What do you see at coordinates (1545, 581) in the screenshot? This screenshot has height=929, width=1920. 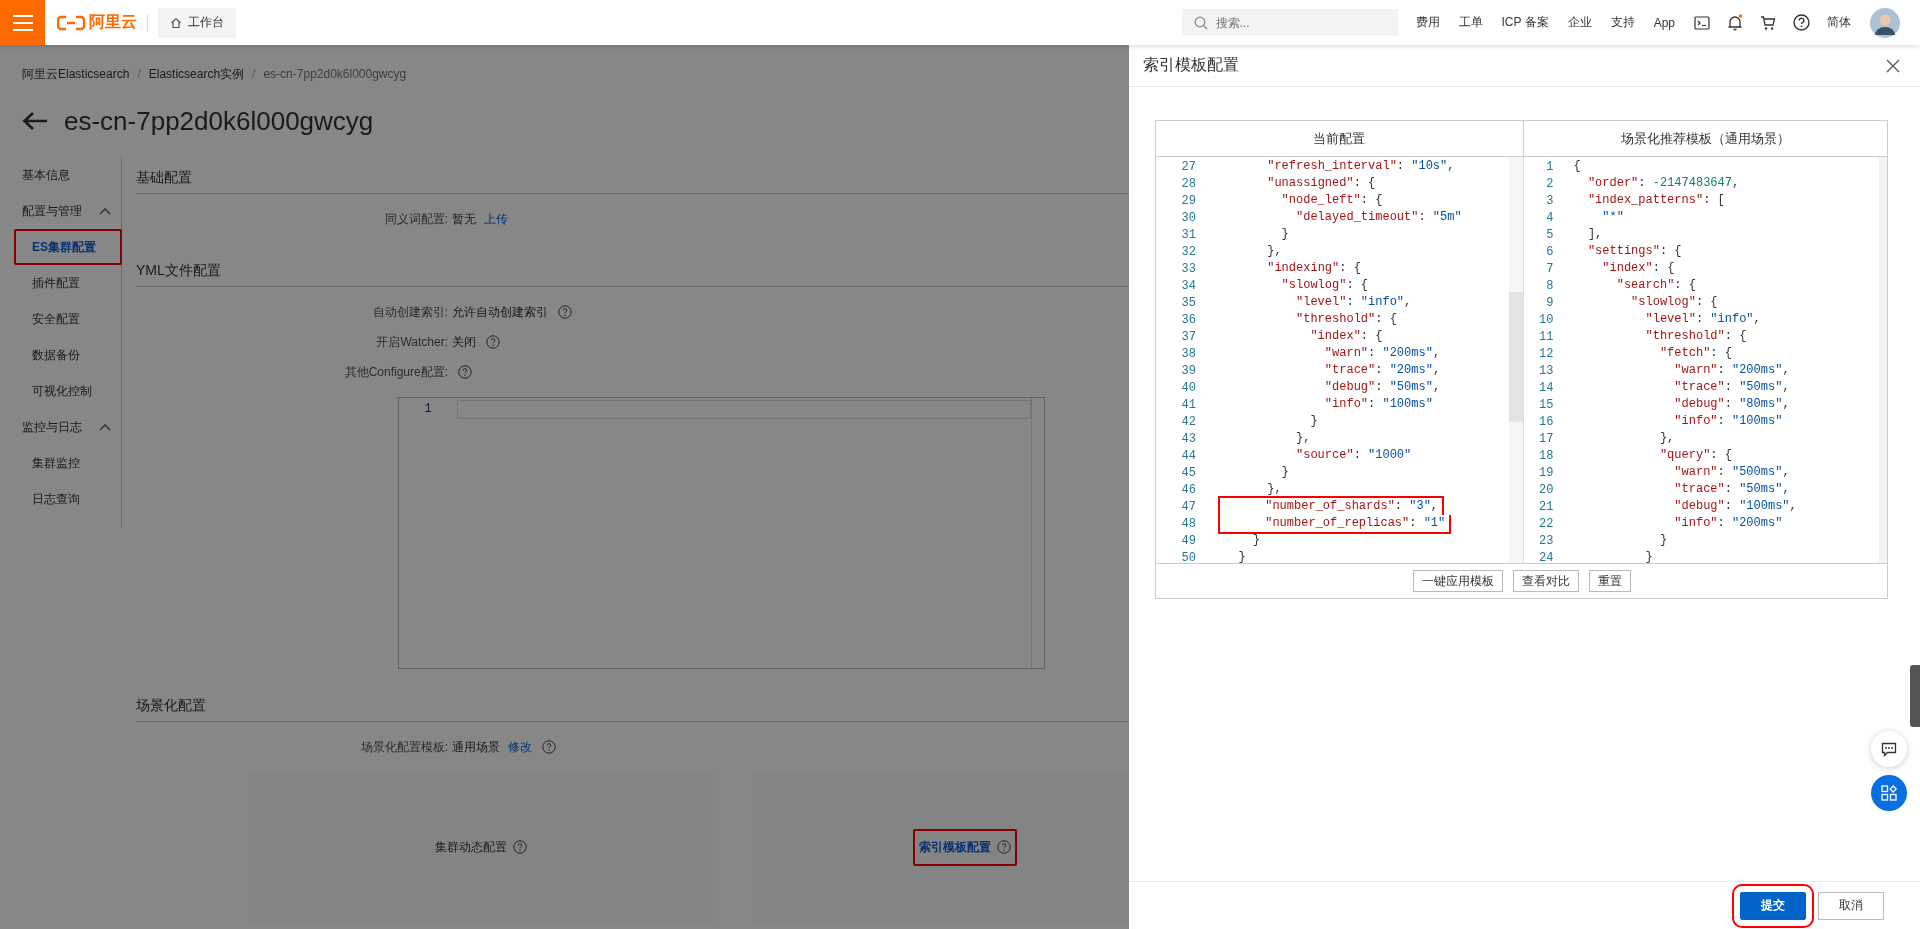 I see `compare-button: 查看对比` at bounding box center [1545, 581].